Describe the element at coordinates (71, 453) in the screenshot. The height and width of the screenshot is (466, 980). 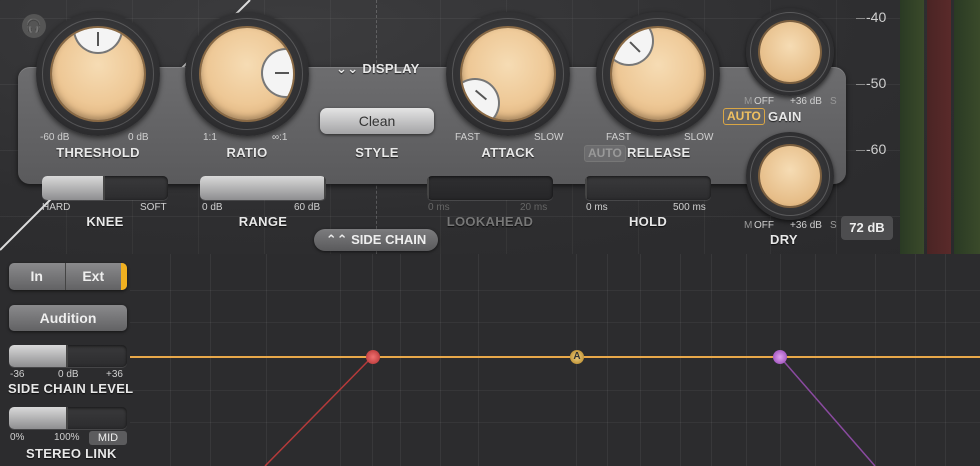
I see `stereo-link-label: STEREO LINK` at that location.